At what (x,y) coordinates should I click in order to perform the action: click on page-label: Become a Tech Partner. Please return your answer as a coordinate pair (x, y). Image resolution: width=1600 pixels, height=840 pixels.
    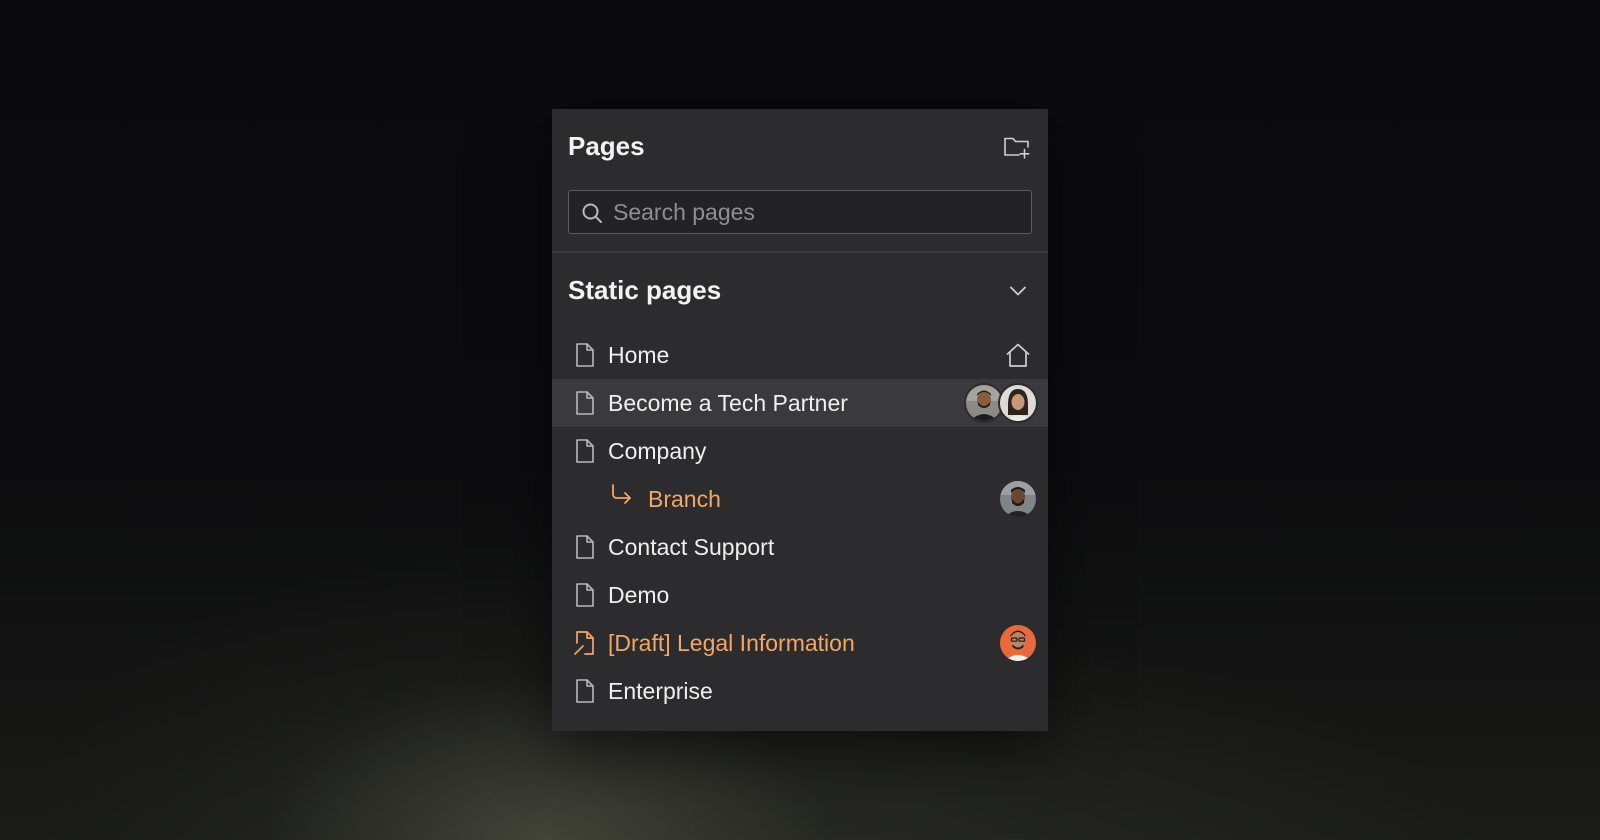
    Looking at the image, I should click on (728, 403).